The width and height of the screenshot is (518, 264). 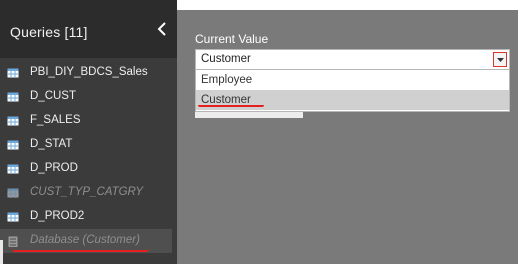 What do you see at coordinates (86, 121) in the screenshot?
I see `query-item-f-sales: F_SALES` at bounding box center [86, 121].